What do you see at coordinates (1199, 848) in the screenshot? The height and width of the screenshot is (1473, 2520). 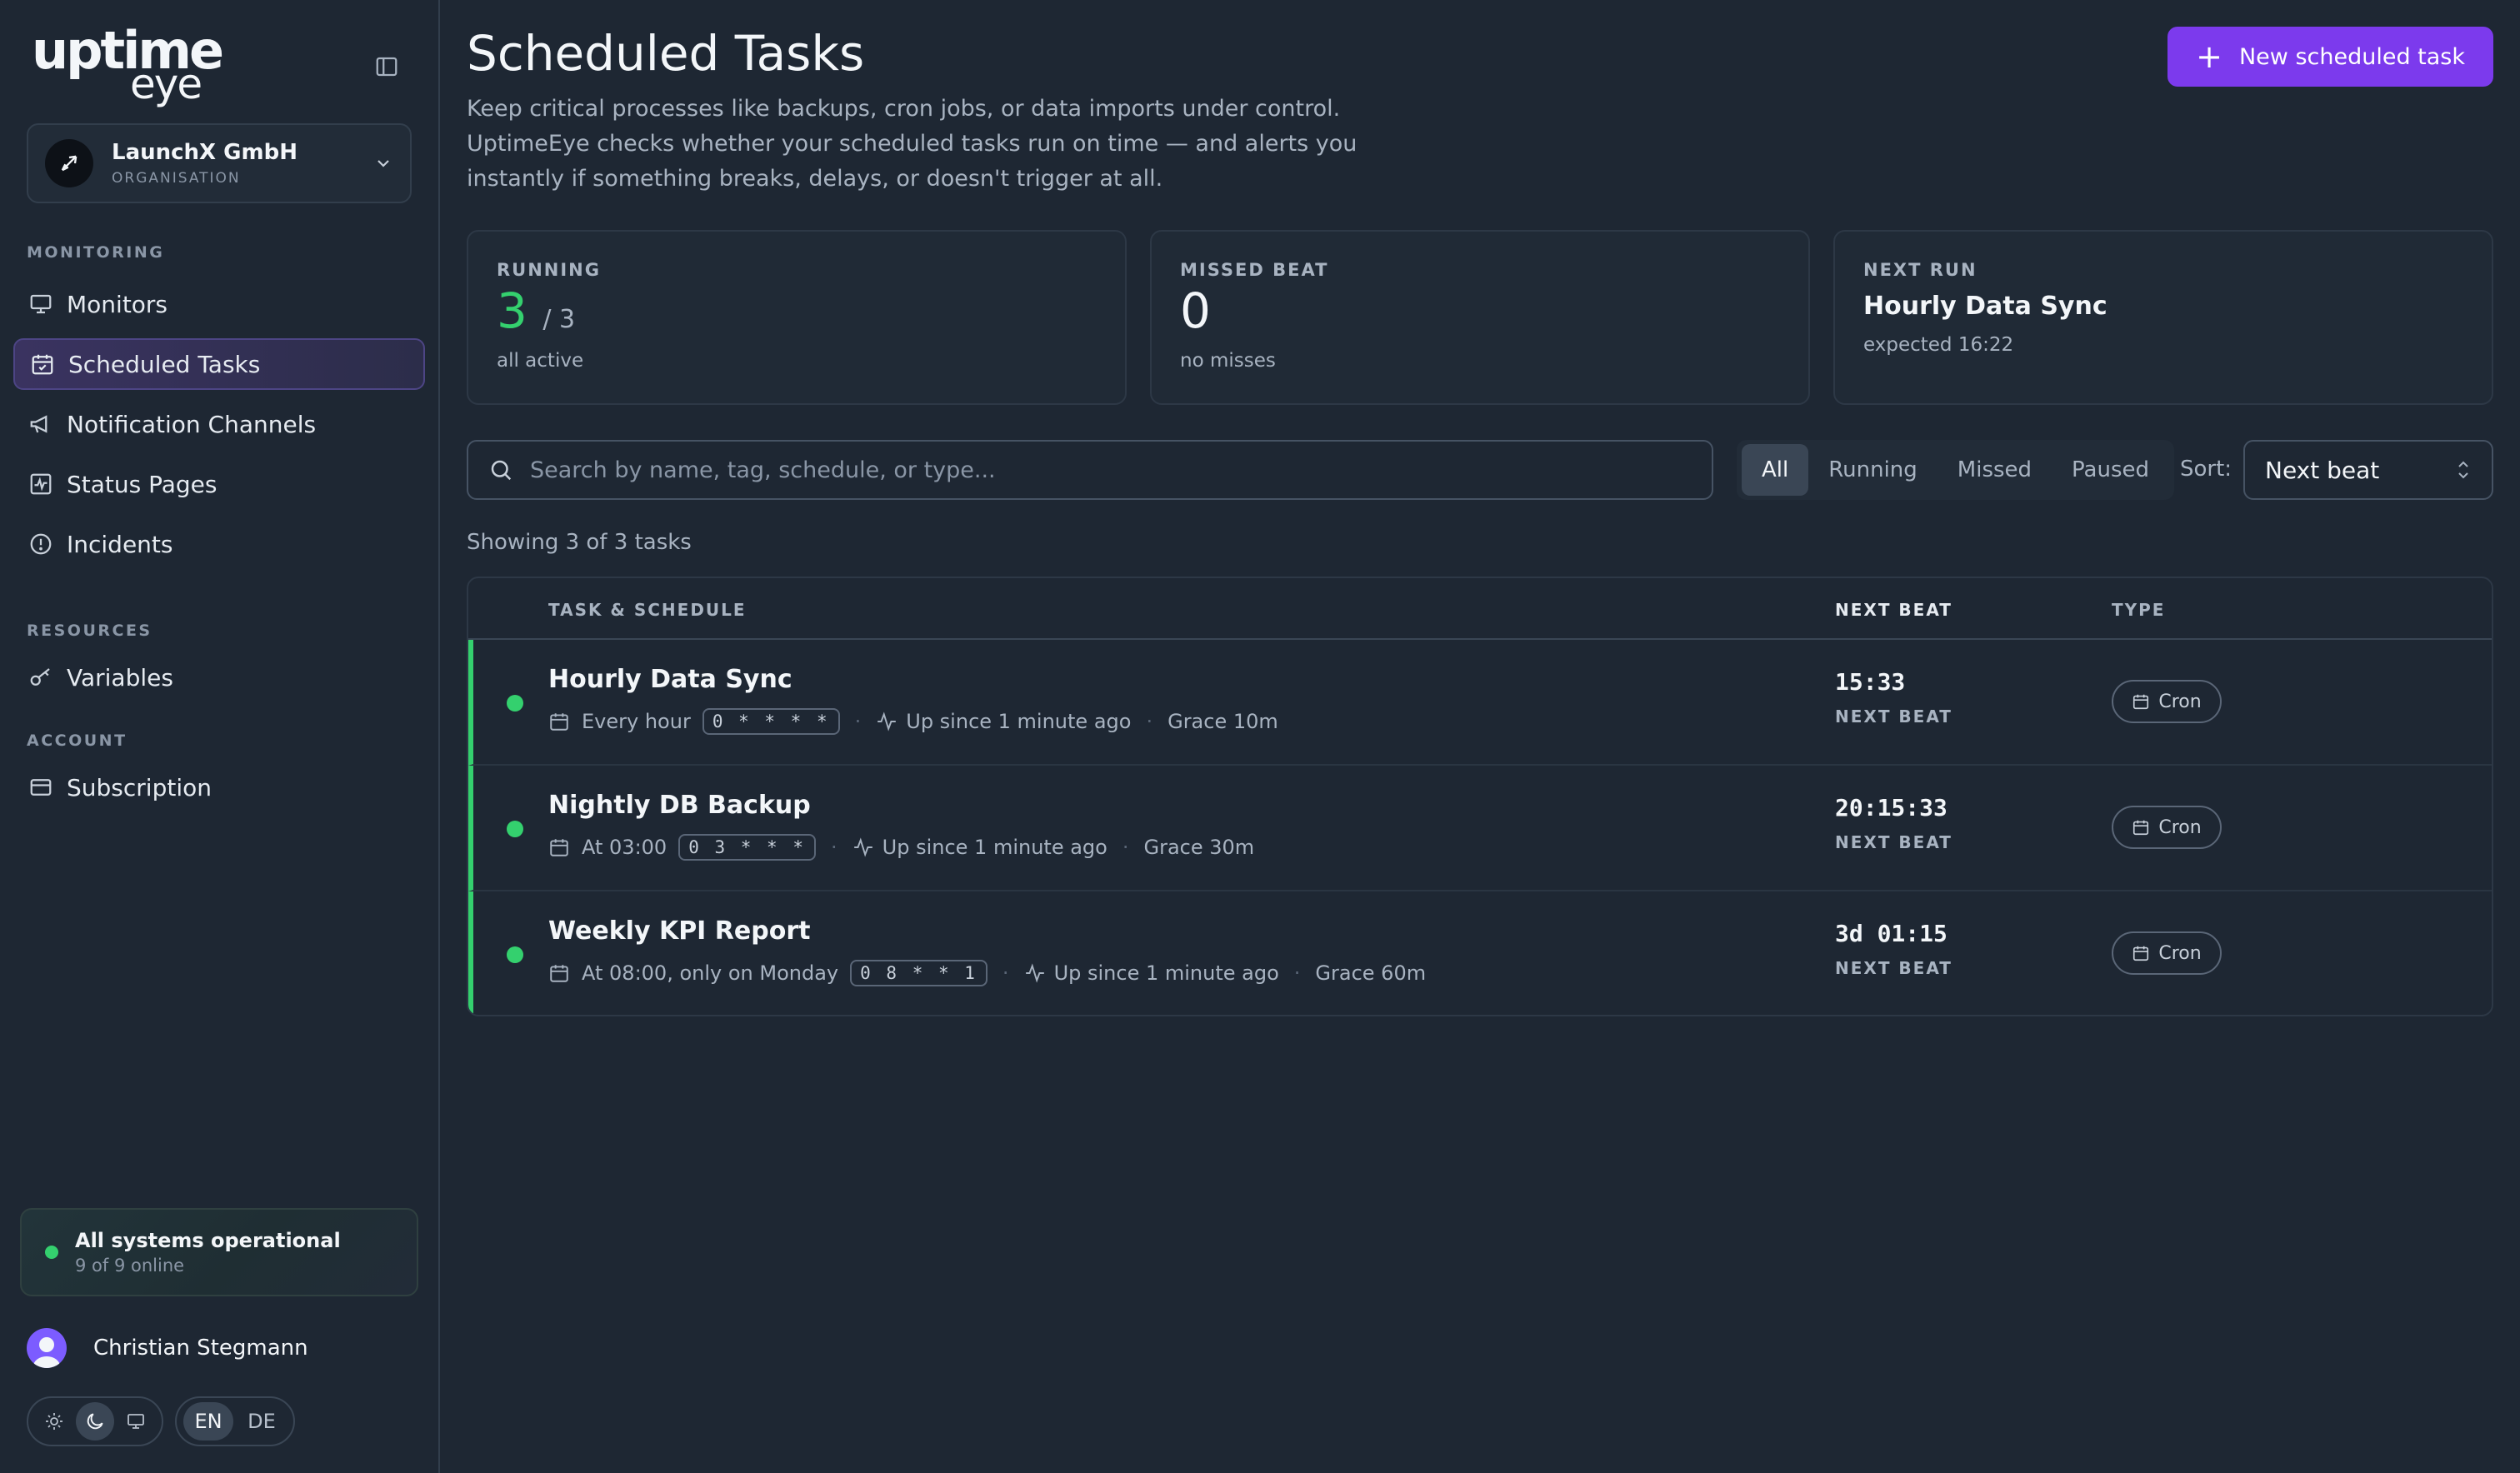 I see `grace-text: Grace 30m` at bounding box center [1199, 848].